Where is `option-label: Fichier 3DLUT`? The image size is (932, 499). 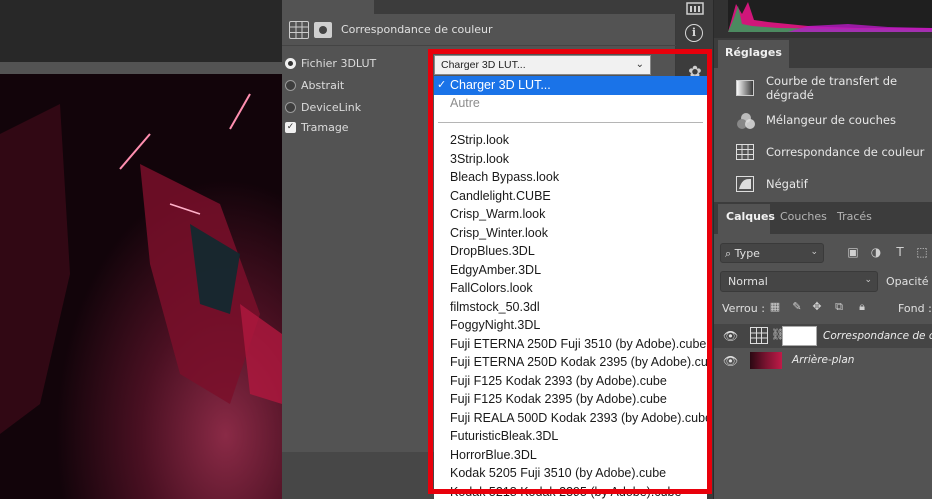
option-label: Fichier 3DLUT is located at coordinates (339, 63).